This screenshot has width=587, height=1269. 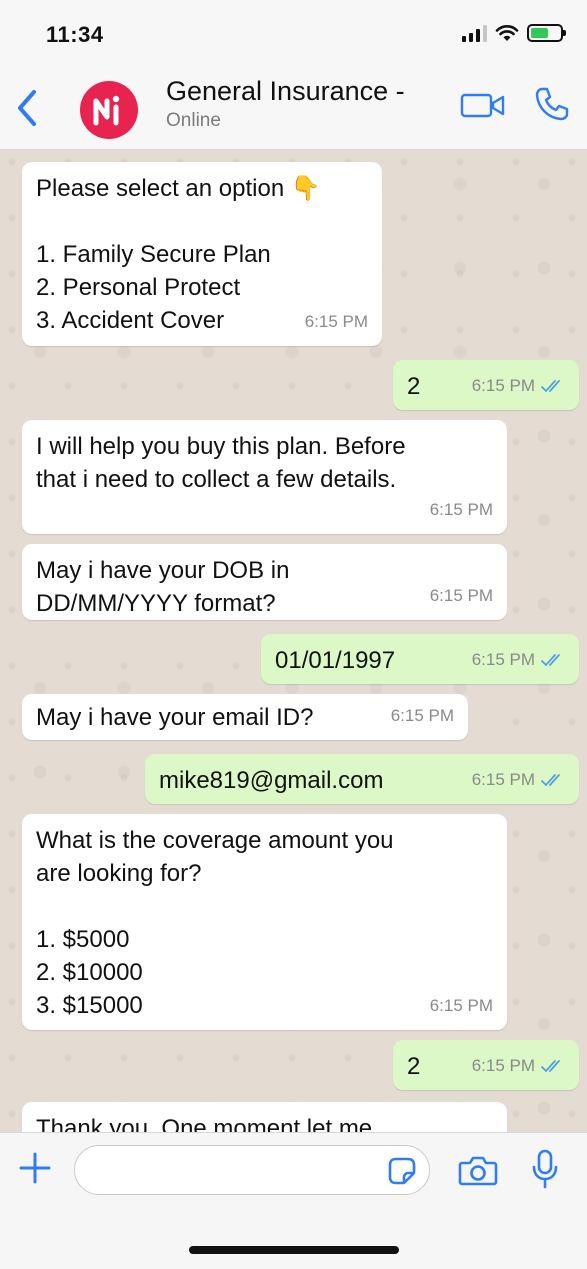 What do you see at coordinates (106, 110) in the screenshot?
I see `brand-logo-icon` at bounding box center [106, 110].